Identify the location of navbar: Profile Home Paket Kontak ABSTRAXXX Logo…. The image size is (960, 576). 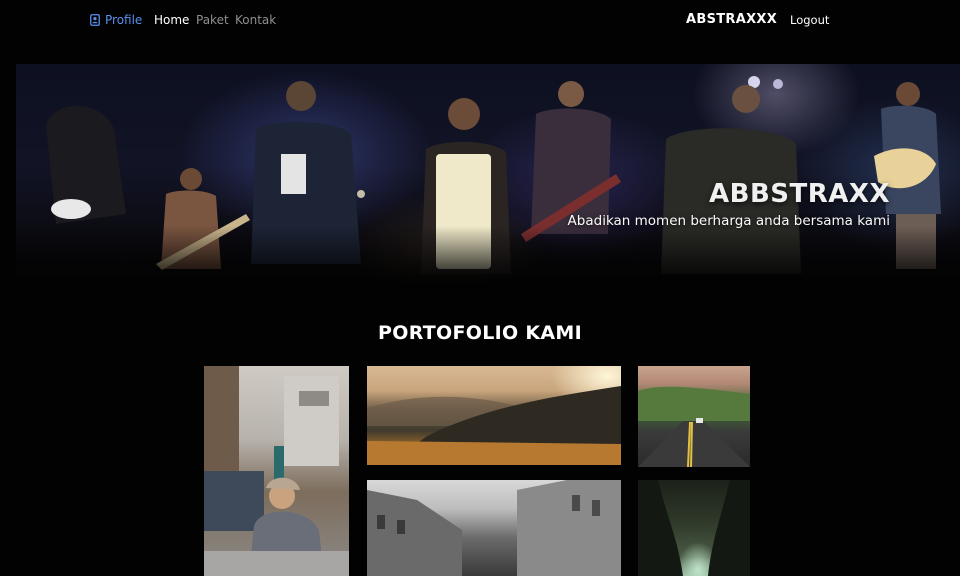
(480, 21).